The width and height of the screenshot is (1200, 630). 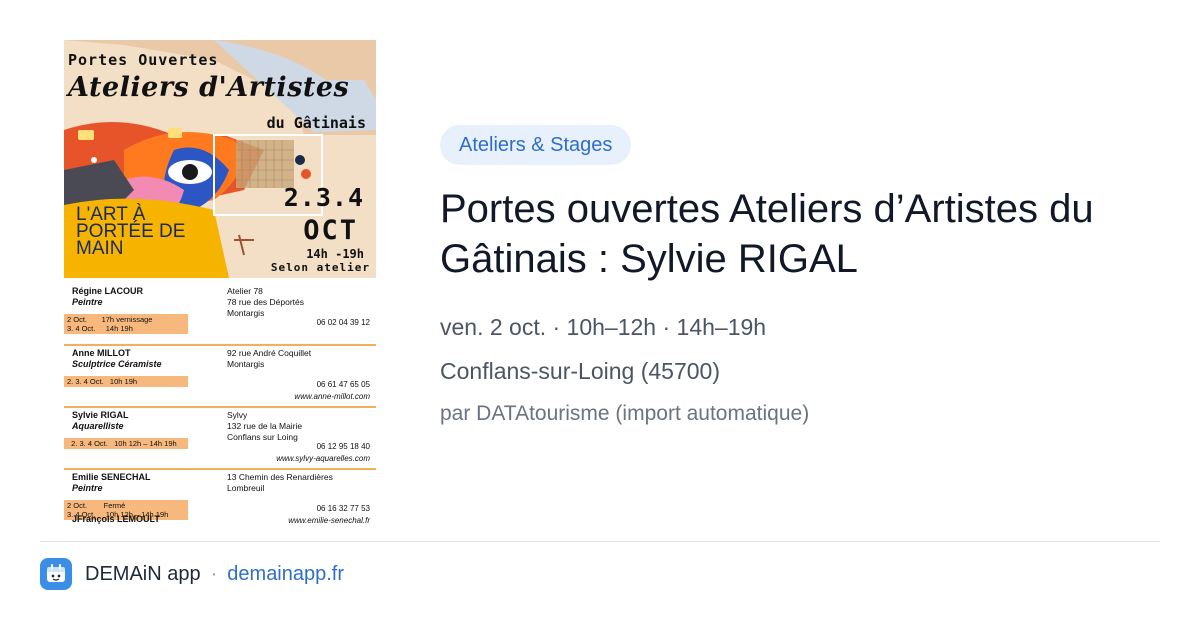 I want to click on artist-address: Atelier 78 78 rue des Déportés Montargis, so click(x=266, y=302).